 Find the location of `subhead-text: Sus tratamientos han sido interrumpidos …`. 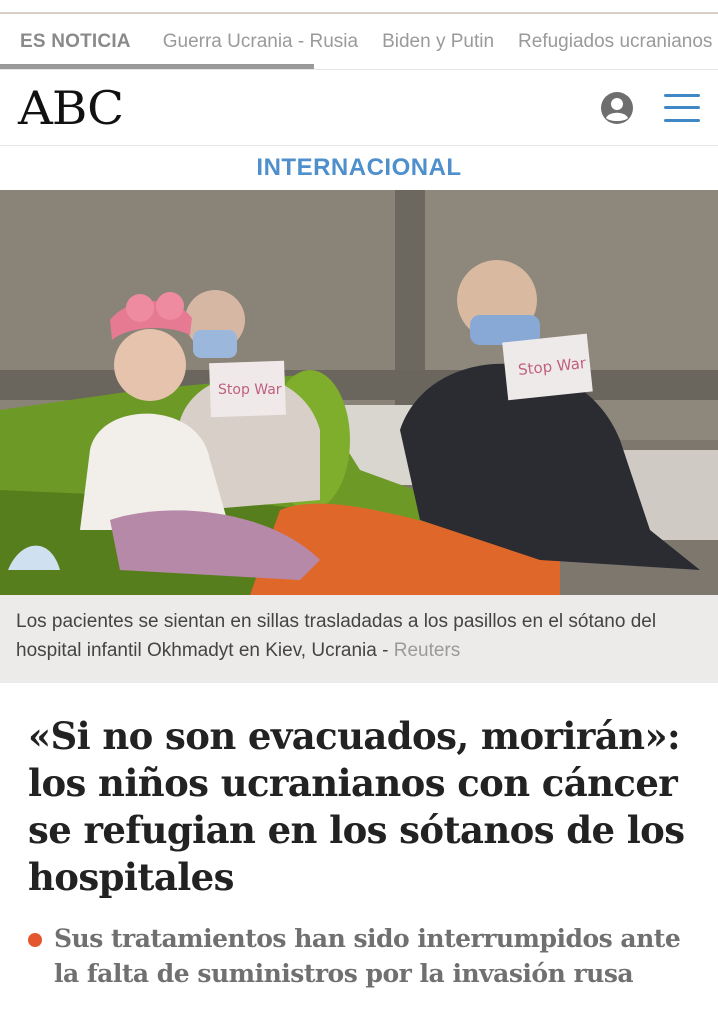

subhead-text: Sus tratamientos han sido interrumpidos … is located at coordinates (367, 956).